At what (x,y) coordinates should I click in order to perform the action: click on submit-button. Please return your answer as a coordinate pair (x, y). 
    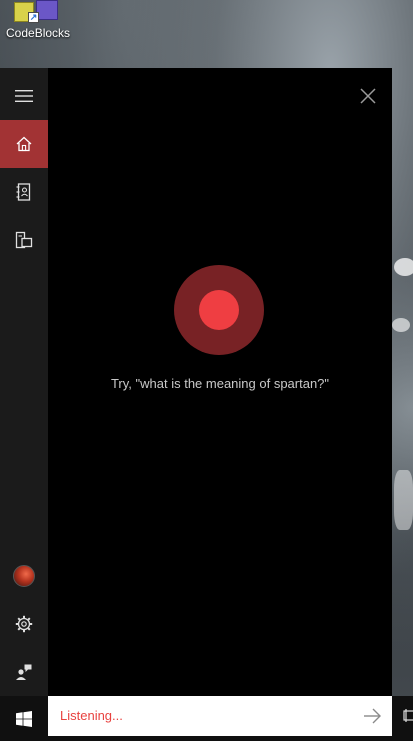
    Looking at the image, I should click on (372, 716).